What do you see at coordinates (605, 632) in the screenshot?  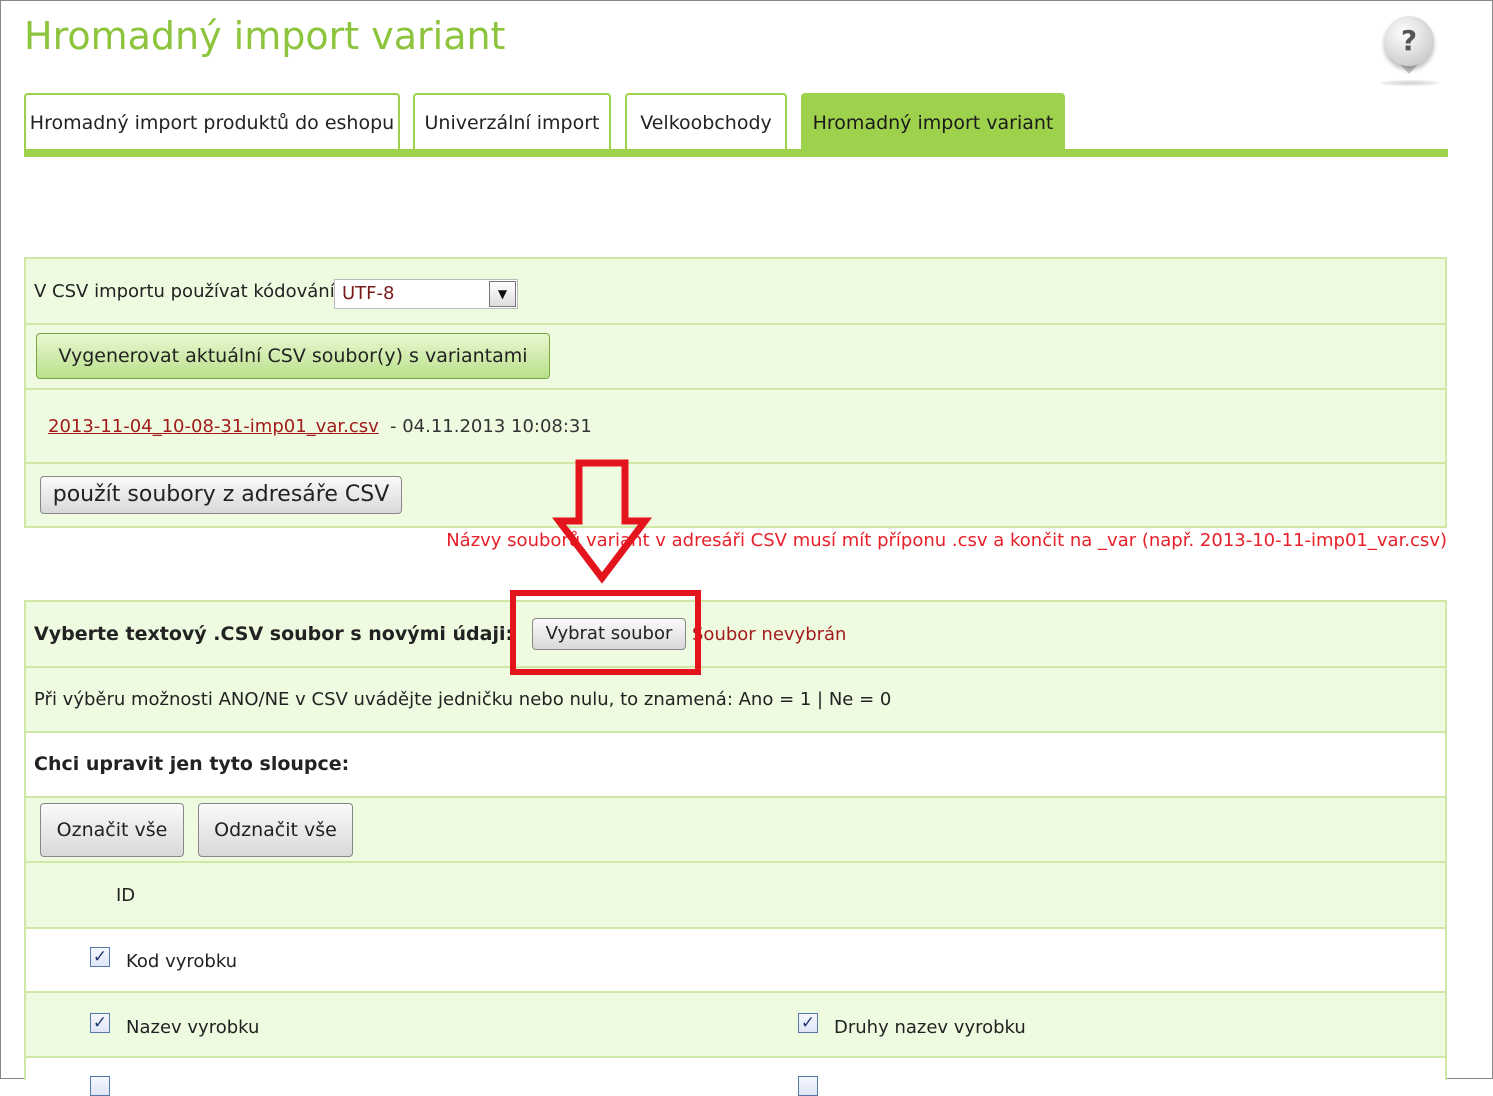 I see `annotation-highlight-box` at bounding box center [605, 632].